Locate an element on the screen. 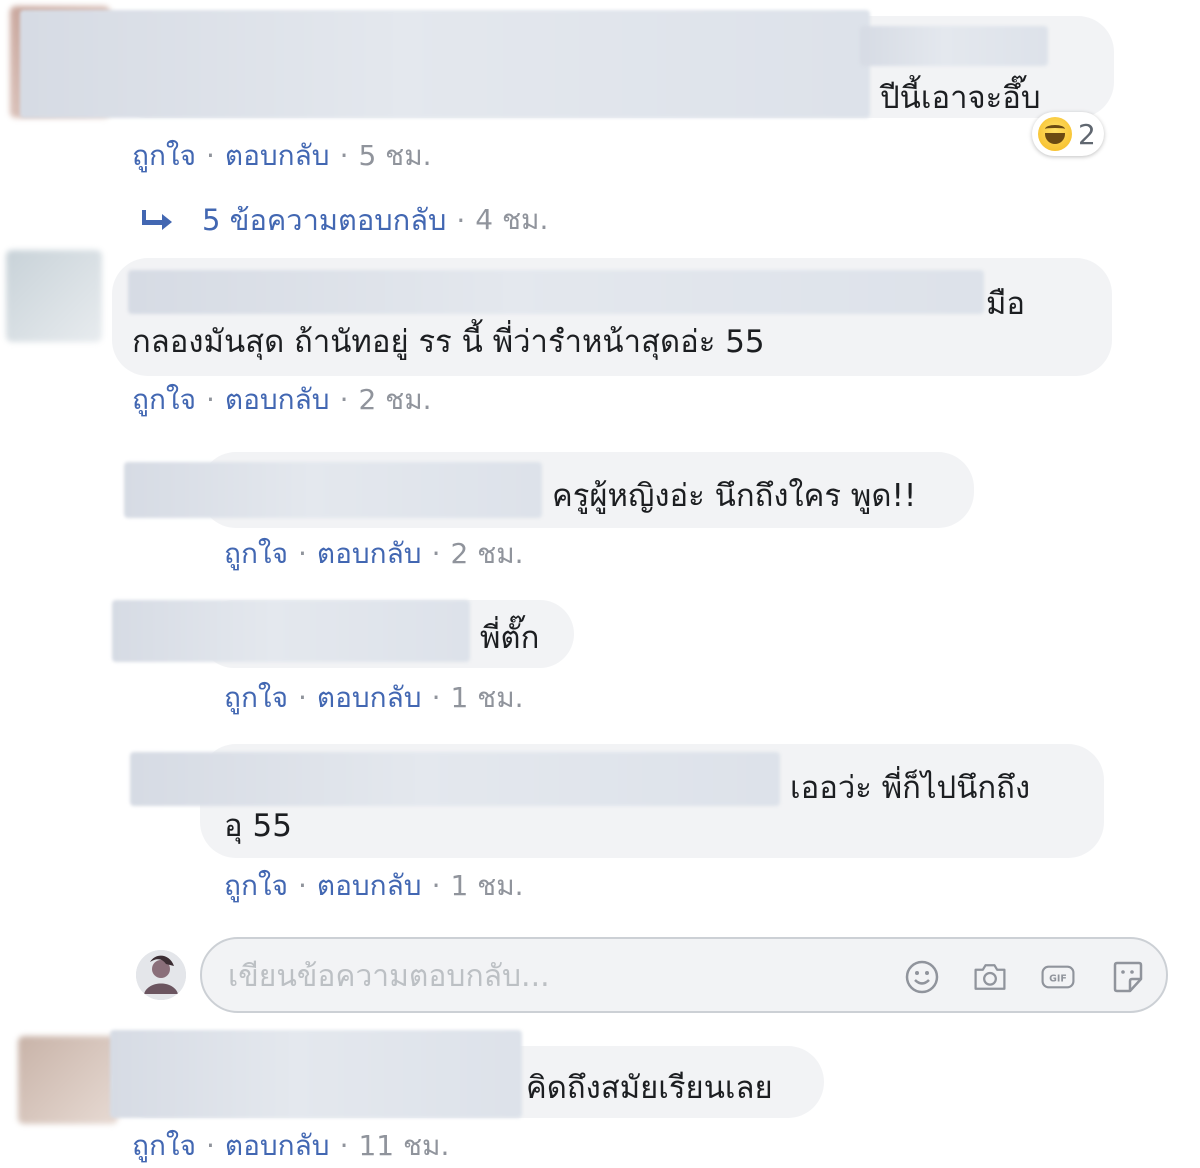 This screenshot has height=1168, width=1200. haha-reaction-icon is located at coordinates (1055, 134).